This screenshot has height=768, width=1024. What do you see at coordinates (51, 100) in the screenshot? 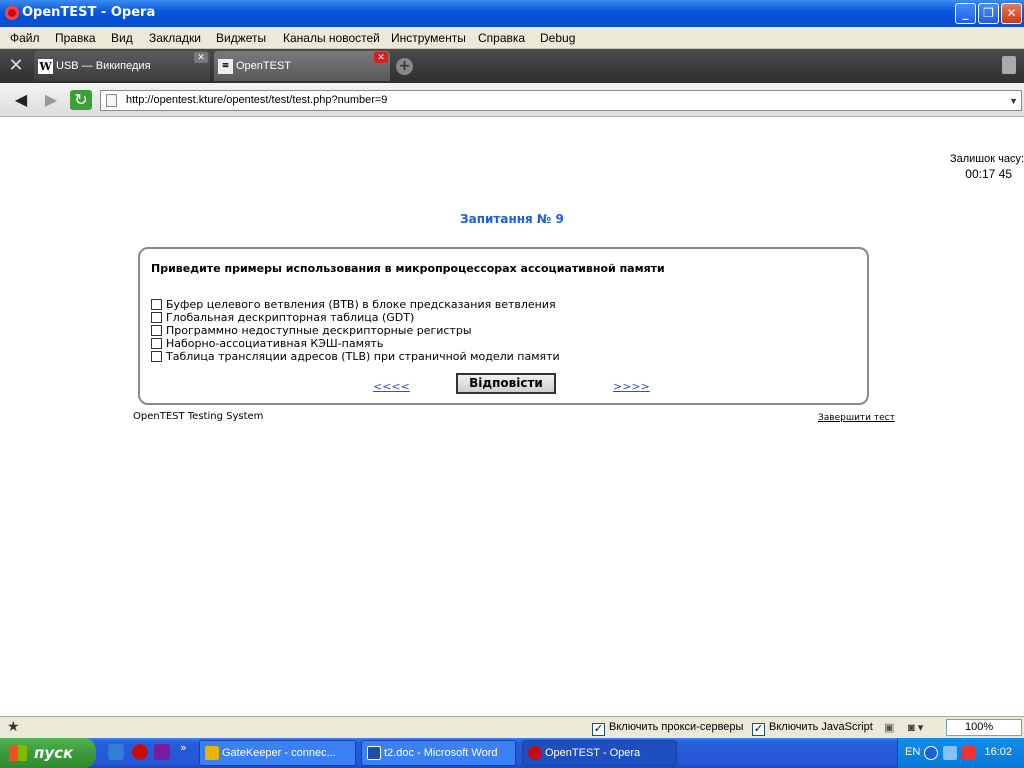
I see `forward-icon: ▶` at bounding box center [51, 100].